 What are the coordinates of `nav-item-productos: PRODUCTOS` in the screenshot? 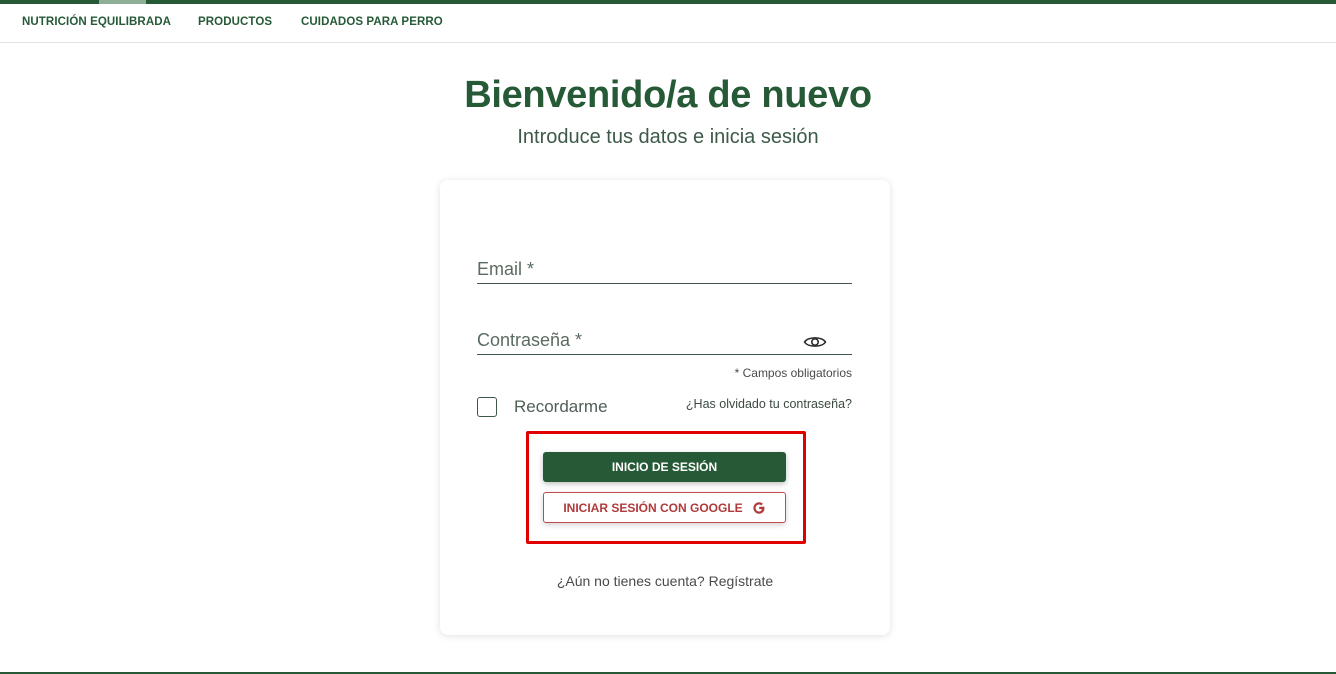 It's located at (235, 22).